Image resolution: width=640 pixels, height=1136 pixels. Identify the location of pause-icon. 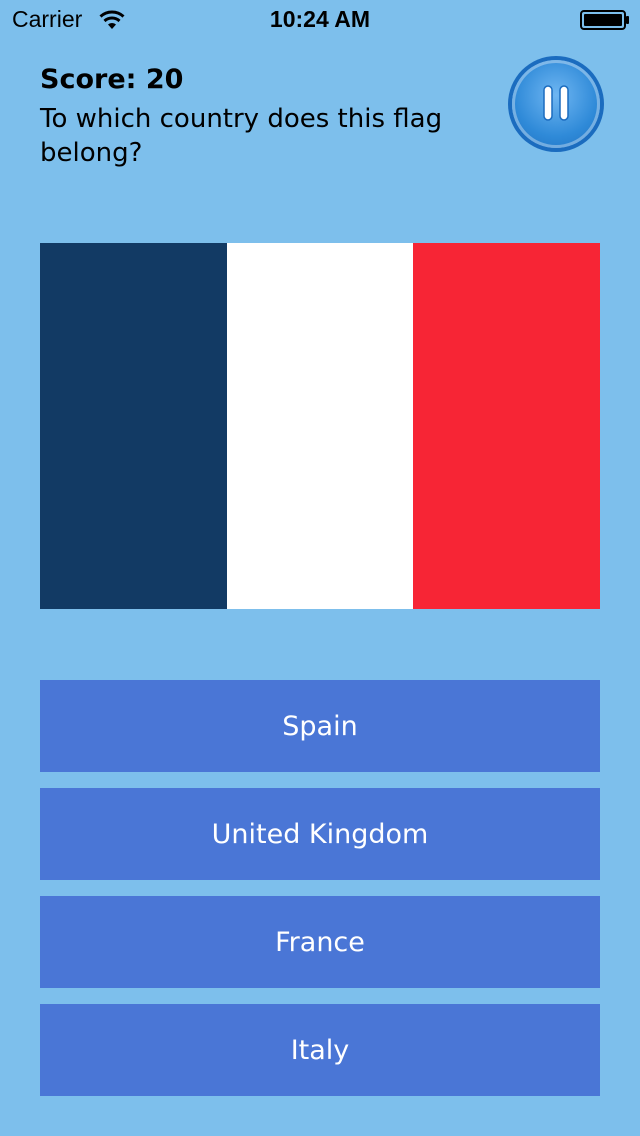
(556, 103).